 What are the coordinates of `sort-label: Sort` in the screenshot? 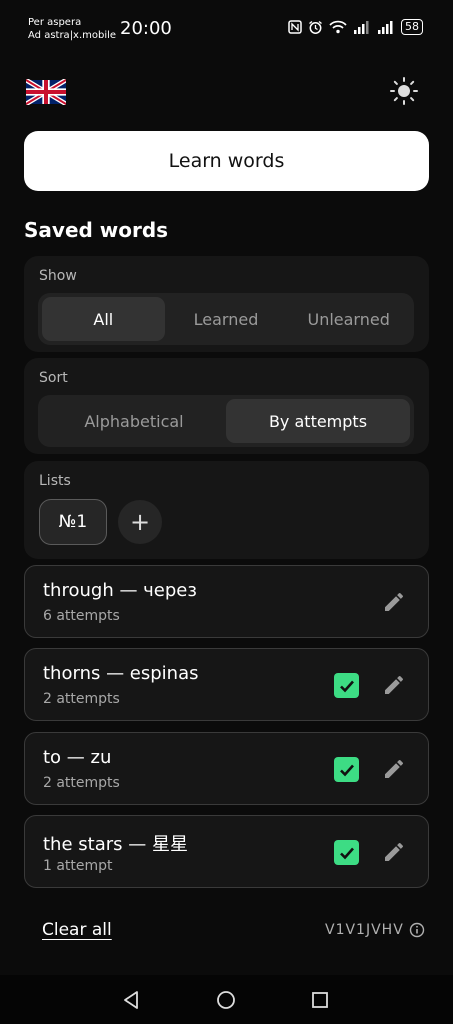 It's located at (53, 378).